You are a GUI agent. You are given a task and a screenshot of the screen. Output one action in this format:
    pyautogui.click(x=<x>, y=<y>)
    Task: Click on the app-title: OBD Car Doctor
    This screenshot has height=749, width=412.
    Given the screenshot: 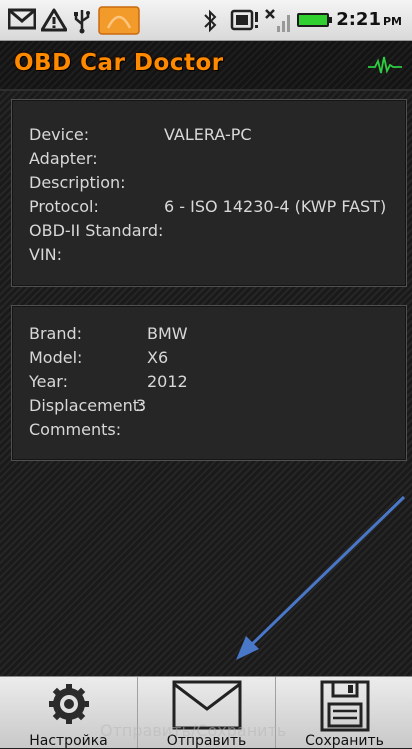 What is the action you would take?
    pyautogui.click(x=118, y=63)
    